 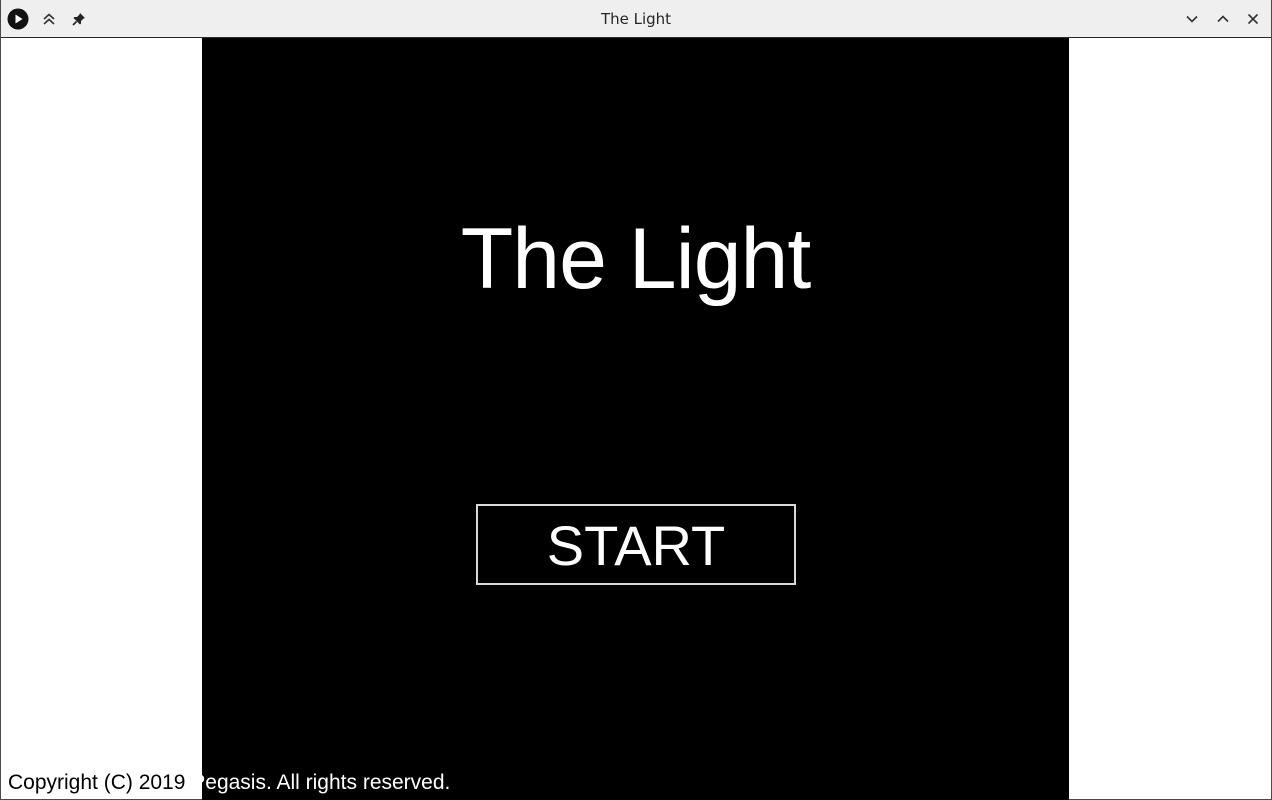 What do you see at coordinates (318, 782) in the screenshot?
I see `copyright-part-2: Pegasis. All rights reserved.` at bounding box center [318, 782].